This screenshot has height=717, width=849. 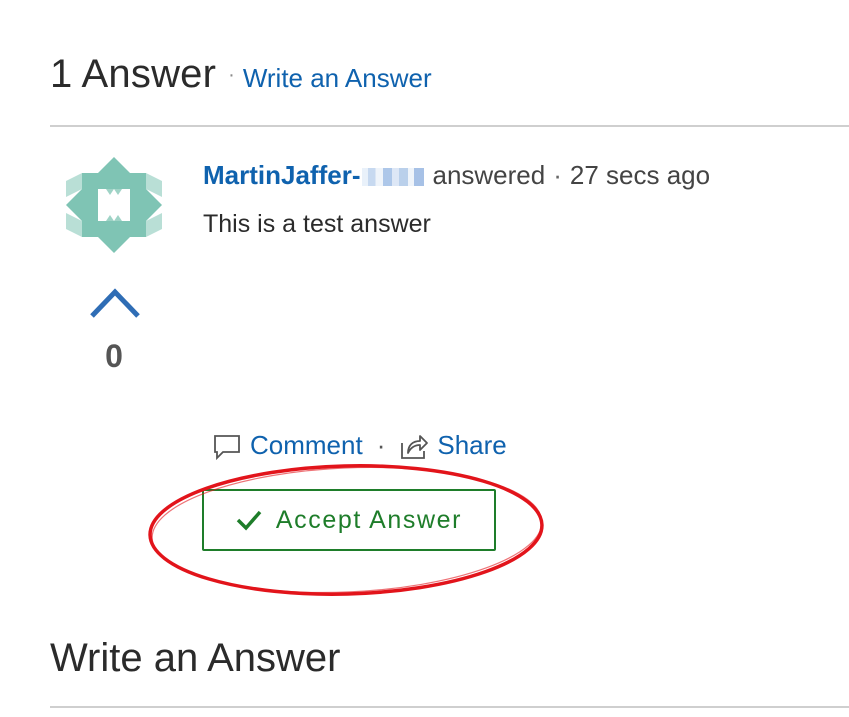 I want to click on comment-link: Comment, so click(x=306, y=445).